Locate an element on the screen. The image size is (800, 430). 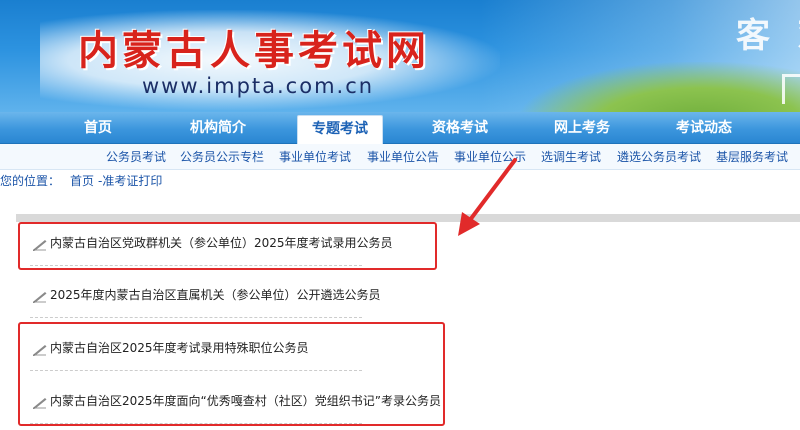
nav-online-affairs: 网上考务 is located at coordinates (582, 128).